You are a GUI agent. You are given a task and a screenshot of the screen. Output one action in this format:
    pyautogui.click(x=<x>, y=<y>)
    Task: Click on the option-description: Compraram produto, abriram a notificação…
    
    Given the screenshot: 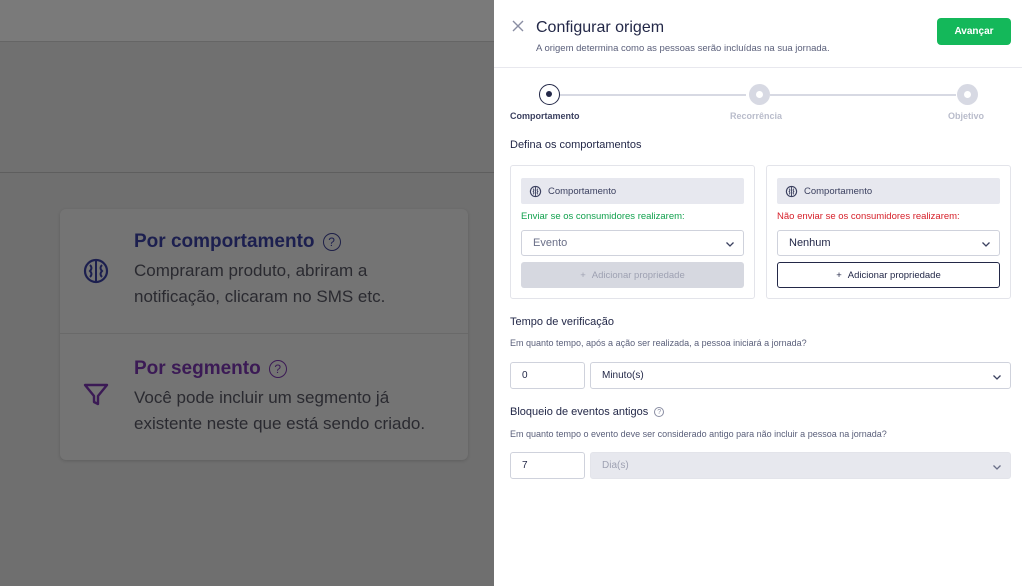 What is the action you would take?
    pyautogui.click(x=260, y=283)
    